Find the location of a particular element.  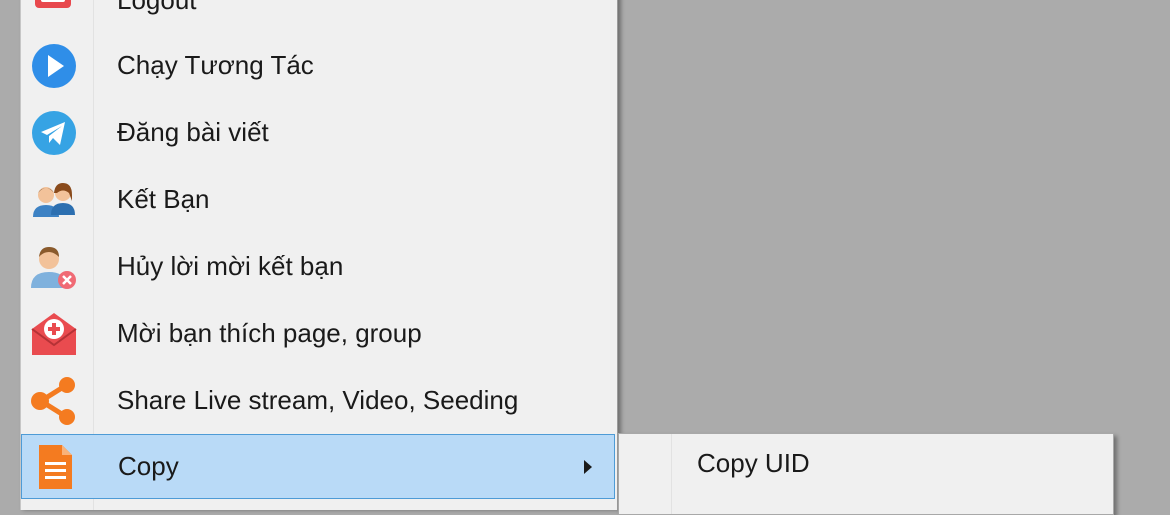

menu-item-label: Share Live stream, Video, Seeding is located at coordinates (318, 400).